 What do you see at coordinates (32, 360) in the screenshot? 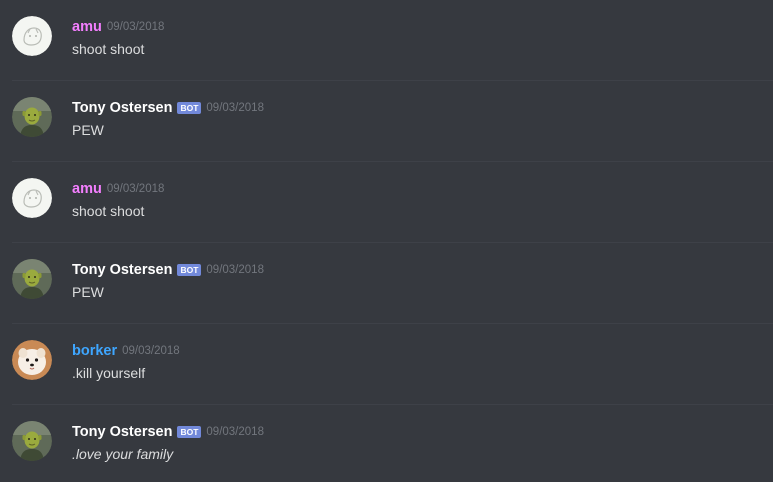
I see `dog-avatar-icon` at bounding box center [32, 360].